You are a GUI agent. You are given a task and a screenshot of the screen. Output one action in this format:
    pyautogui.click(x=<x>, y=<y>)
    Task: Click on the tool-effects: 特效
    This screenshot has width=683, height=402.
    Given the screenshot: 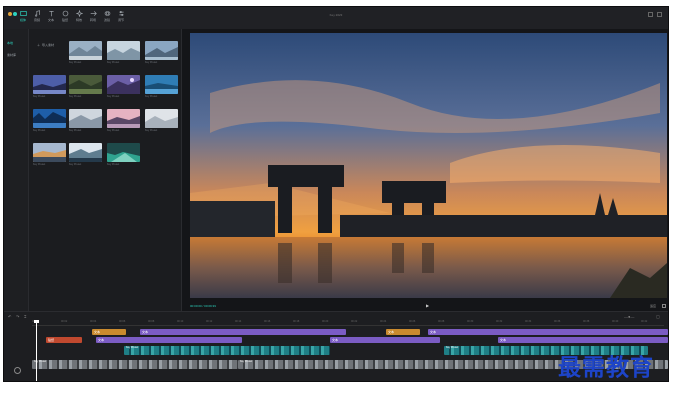 What is the action you would take?
    pyautogui.click(x=79, y=17)
    